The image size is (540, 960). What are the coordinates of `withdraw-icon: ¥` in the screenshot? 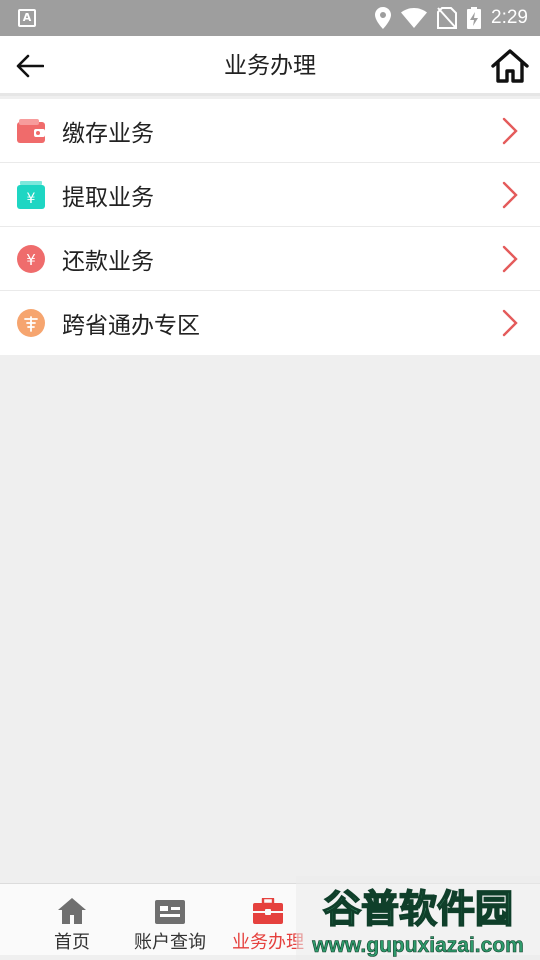 It's located at (31, 195).